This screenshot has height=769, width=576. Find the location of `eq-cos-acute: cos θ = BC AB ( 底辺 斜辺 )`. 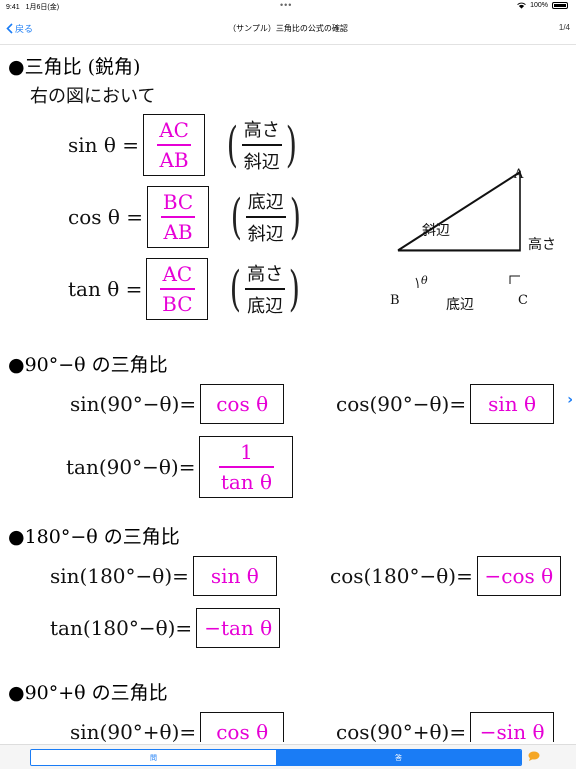

eq-cos-acute: cos θ = BC AB ( 底辺 斜辺 ) is located at coordinates (186, 217).